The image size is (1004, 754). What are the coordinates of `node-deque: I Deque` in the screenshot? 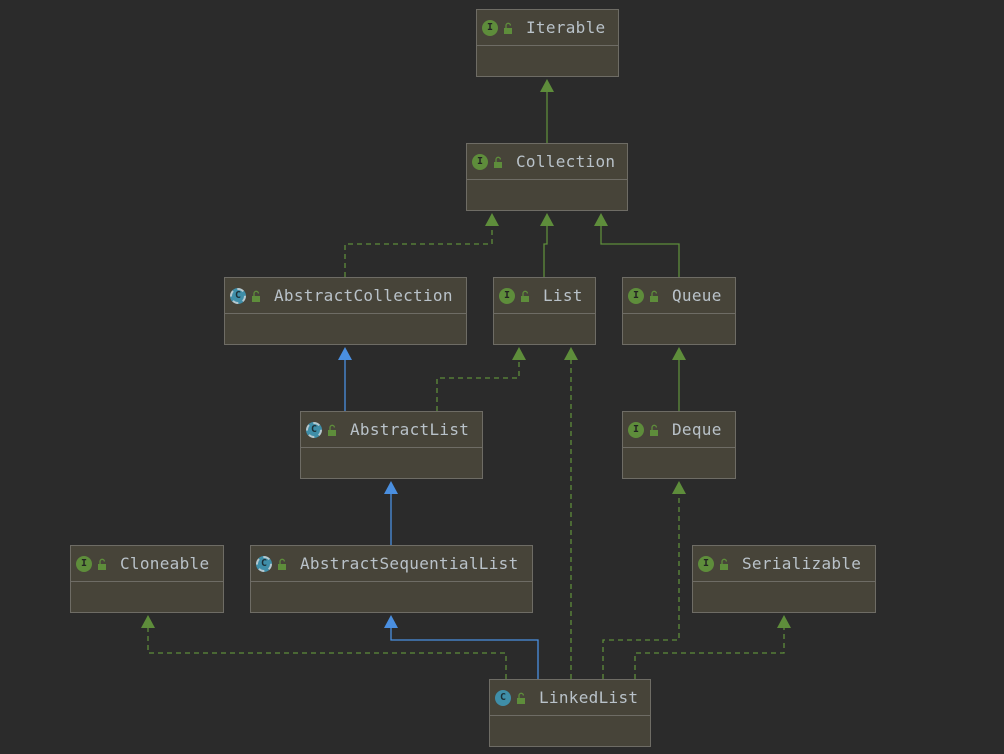 It's located at (679, 445).